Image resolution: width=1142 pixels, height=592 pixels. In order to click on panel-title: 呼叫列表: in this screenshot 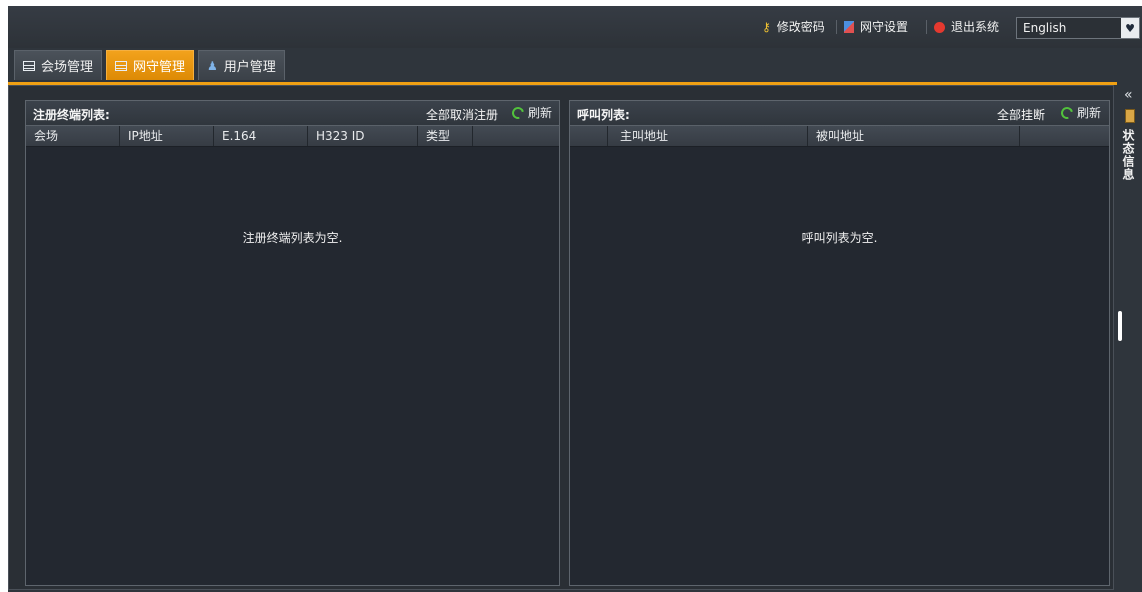, I will do `click(603, 115)`.